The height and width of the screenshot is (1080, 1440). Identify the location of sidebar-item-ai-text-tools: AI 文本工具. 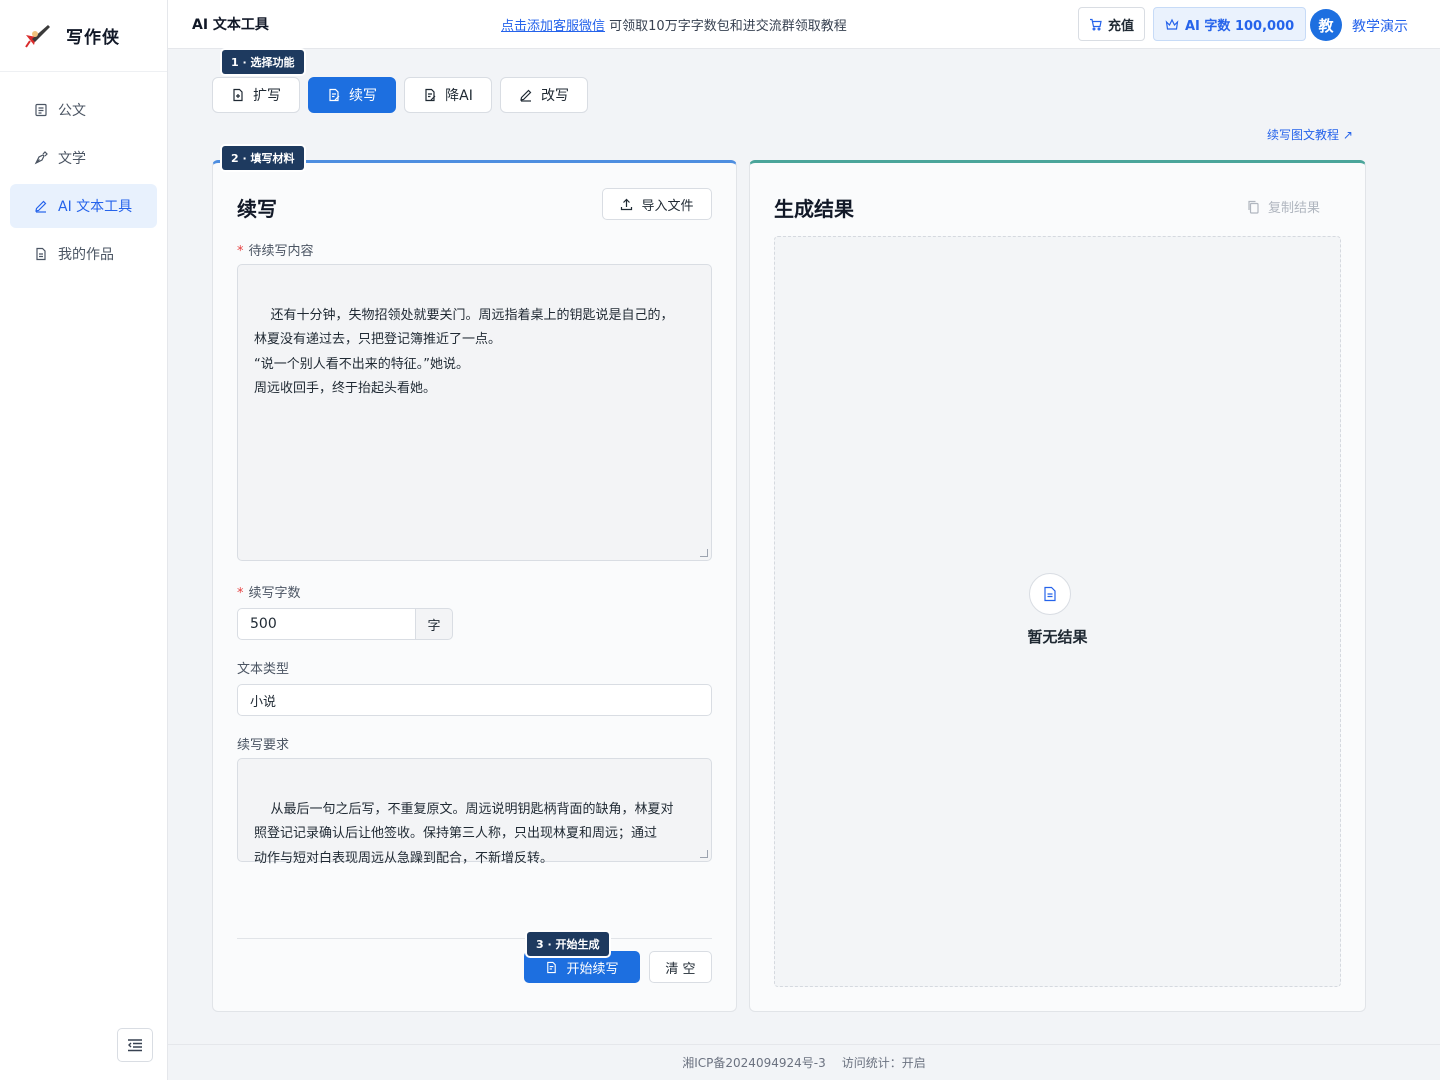
(83, 206).